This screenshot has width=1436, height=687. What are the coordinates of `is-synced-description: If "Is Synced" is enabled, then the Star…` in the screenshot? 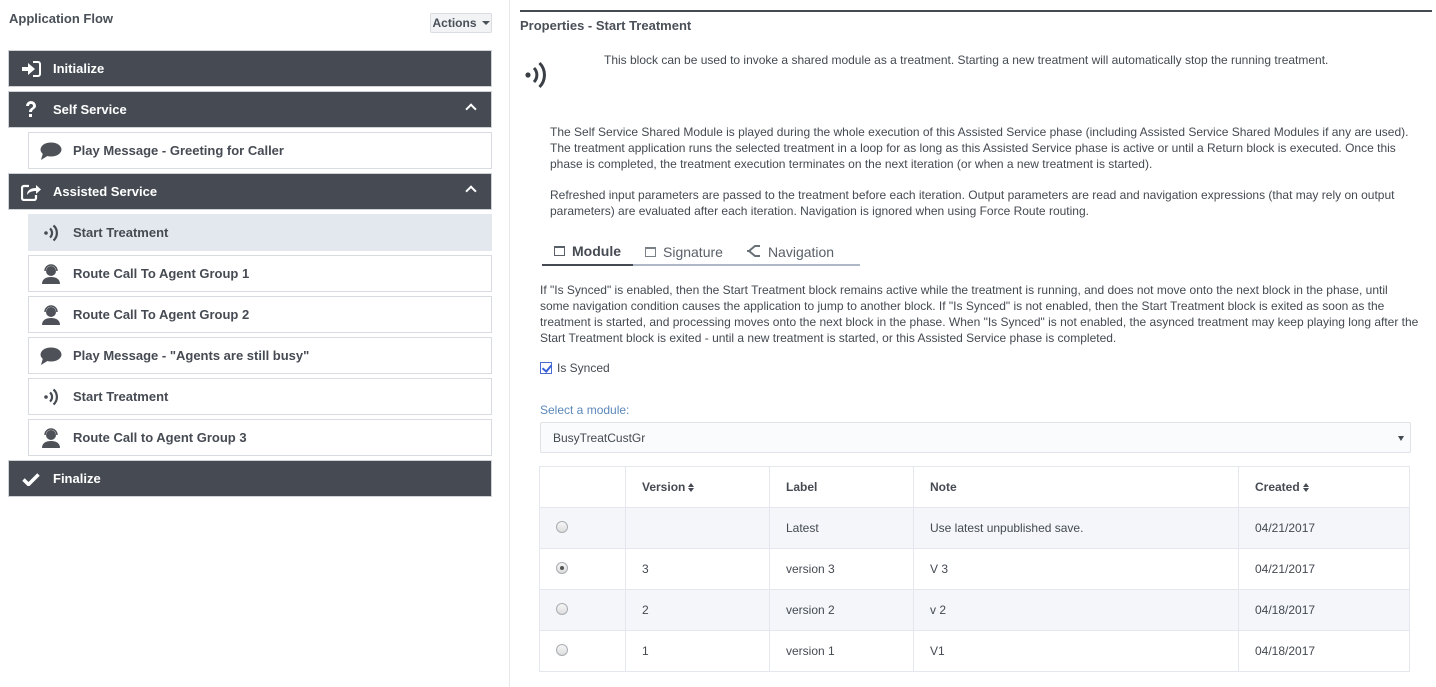 It's located at (979, 314).